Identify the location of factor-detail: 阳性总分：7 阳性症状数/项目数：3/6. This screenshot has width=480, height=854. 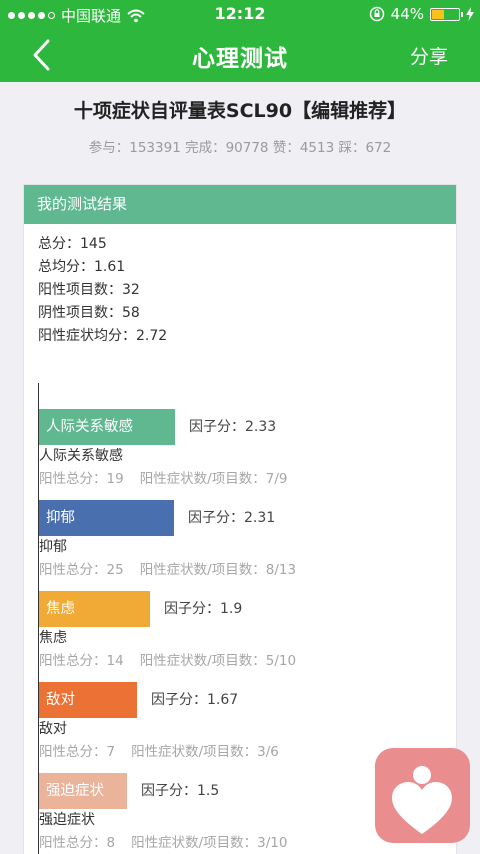
(159, 752).